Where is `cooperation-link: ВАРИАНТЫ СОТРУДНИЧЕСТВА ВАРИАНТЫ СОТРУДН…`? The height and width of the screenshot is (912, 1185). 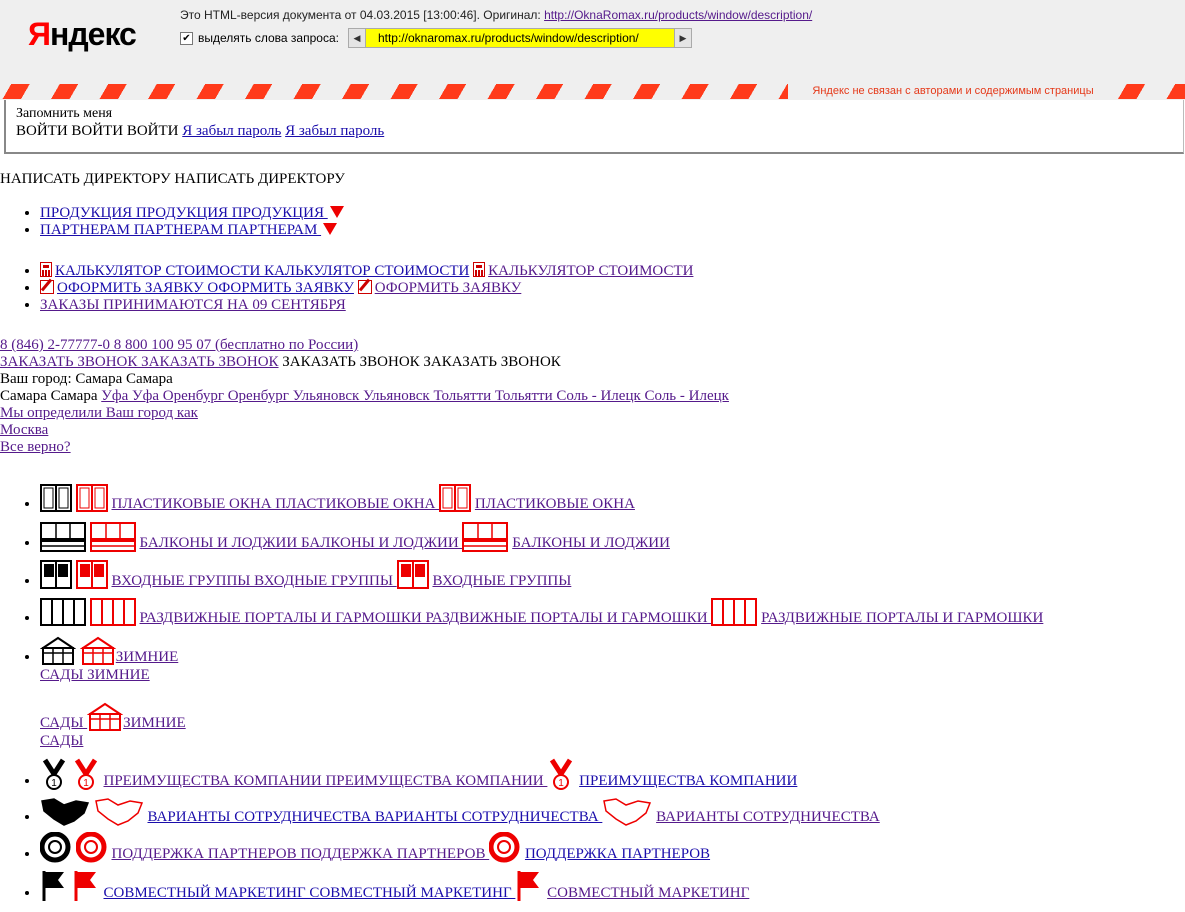
cooperation-link: ВАРИАНТЫ СОТРУДНИЧЕСТВА ВАРИАНТЫ СОТРУДН… is located at coordinates (375, 817).